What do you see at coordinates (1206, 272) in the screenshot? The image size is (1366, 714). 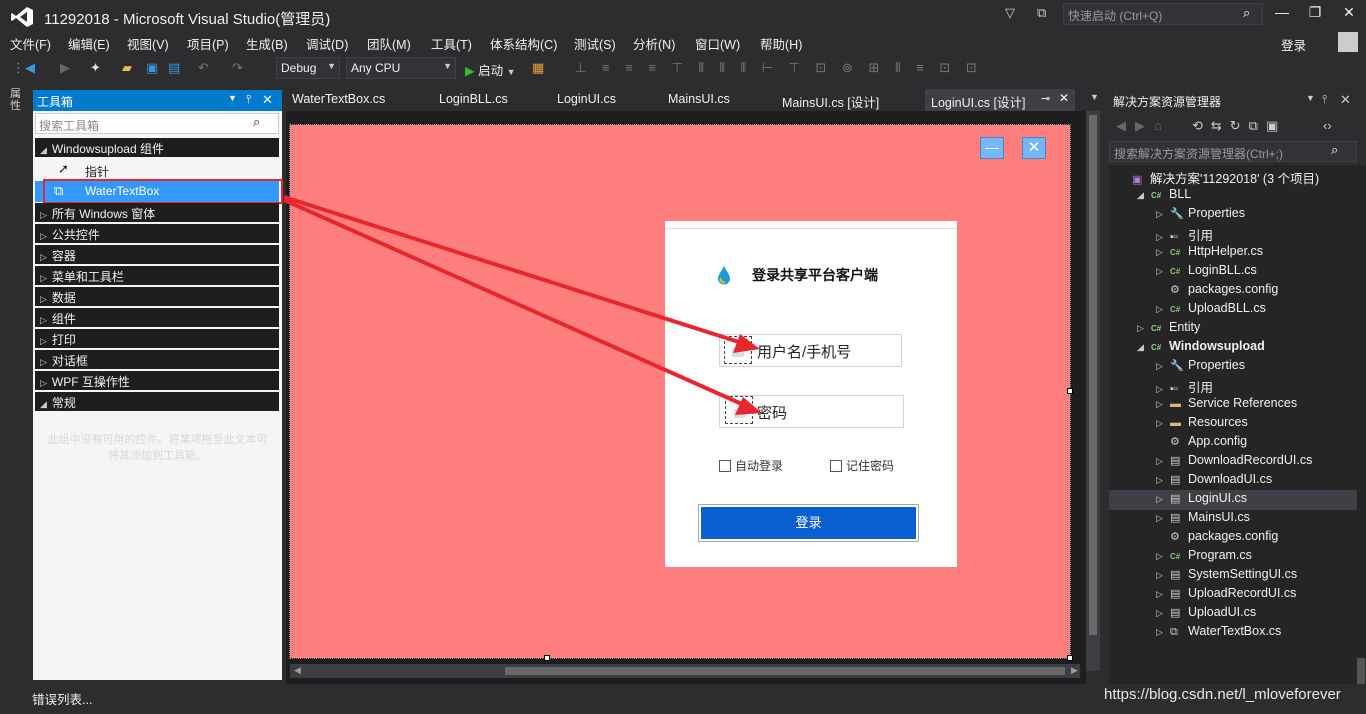 I see `solution-tree-node: ▷ C# LoginBLL.cs` at bounding box center [1206, 272].